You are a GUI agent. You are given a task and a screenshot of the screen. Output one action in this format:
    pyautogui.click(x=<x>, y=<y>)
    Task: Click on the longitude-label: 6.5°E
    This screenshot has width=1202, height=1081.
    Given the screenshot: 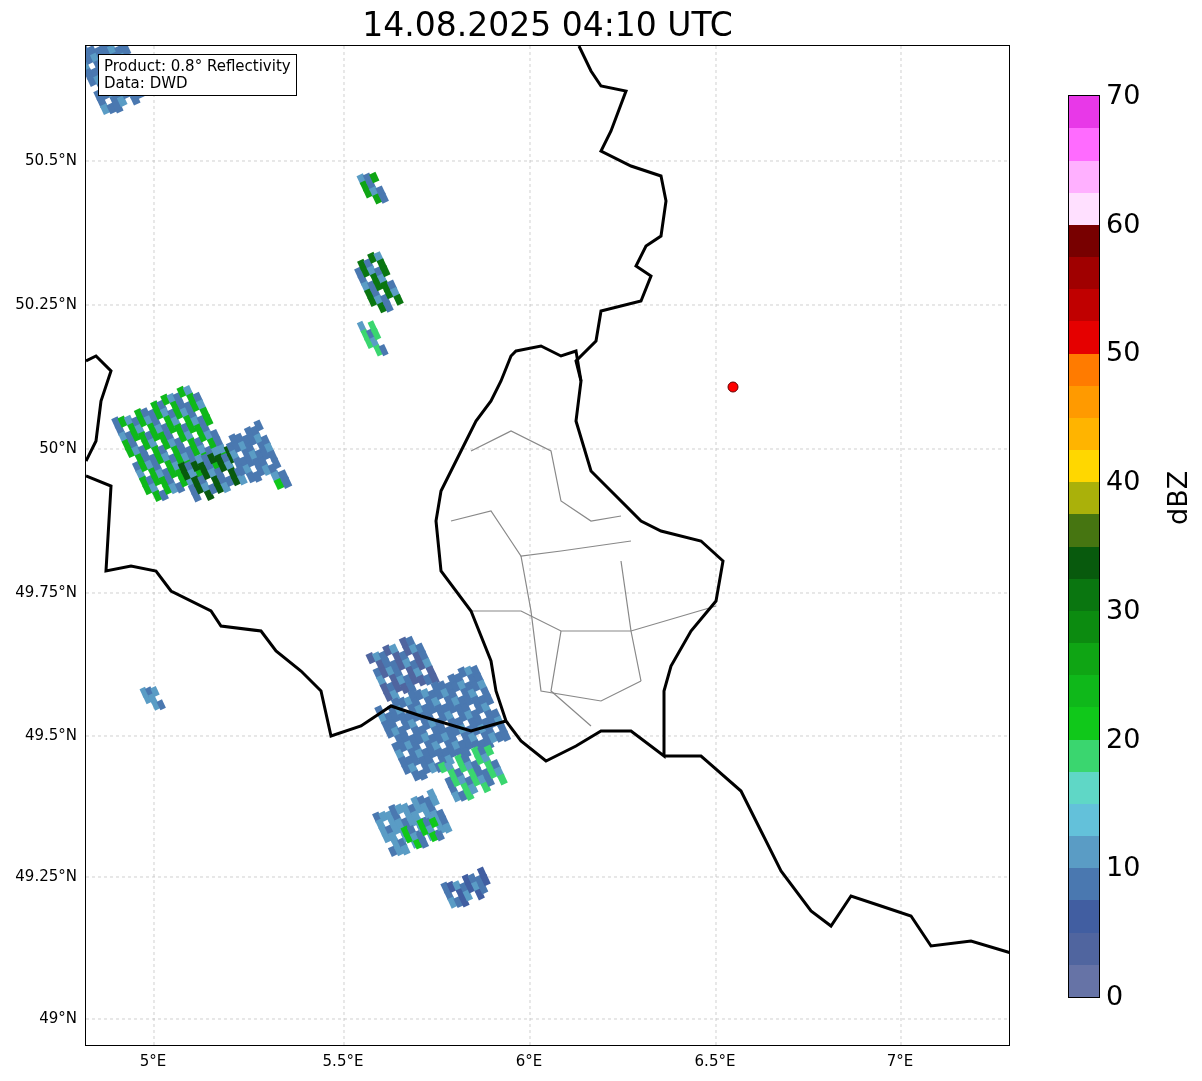 What is the action you would take?
    pyautogui.click(x=715, y=1061)
    